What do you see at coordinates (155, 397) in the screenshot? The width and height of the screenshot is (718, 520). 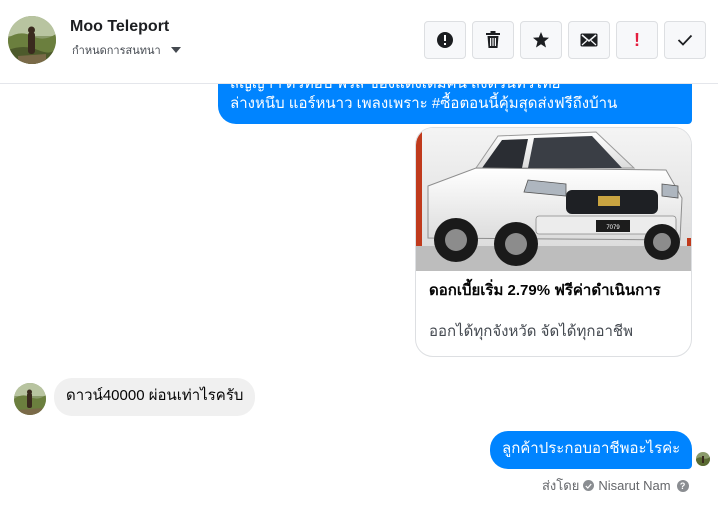 I see `incoming-message: ดาวน์40000 ผ่อนเท่าไรครับ` at bounding box center [155, 397].